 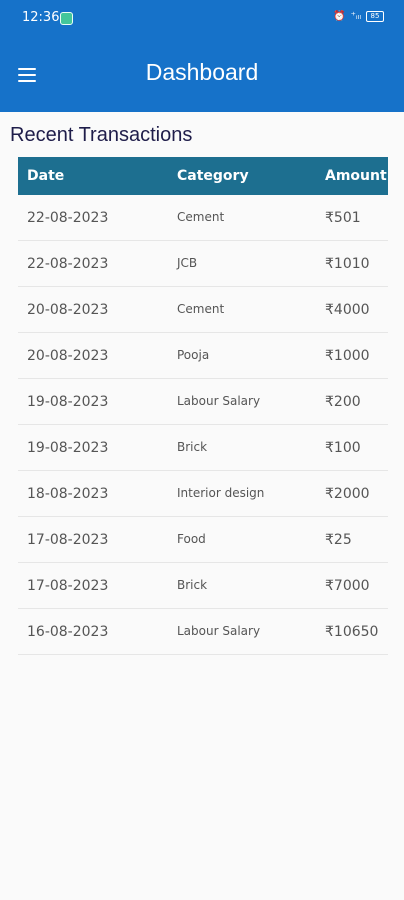 What do you see at coordinates (343, 218) in the screenshot?
I see `cell-amount: ₹501` at bounding box center [343, 218].